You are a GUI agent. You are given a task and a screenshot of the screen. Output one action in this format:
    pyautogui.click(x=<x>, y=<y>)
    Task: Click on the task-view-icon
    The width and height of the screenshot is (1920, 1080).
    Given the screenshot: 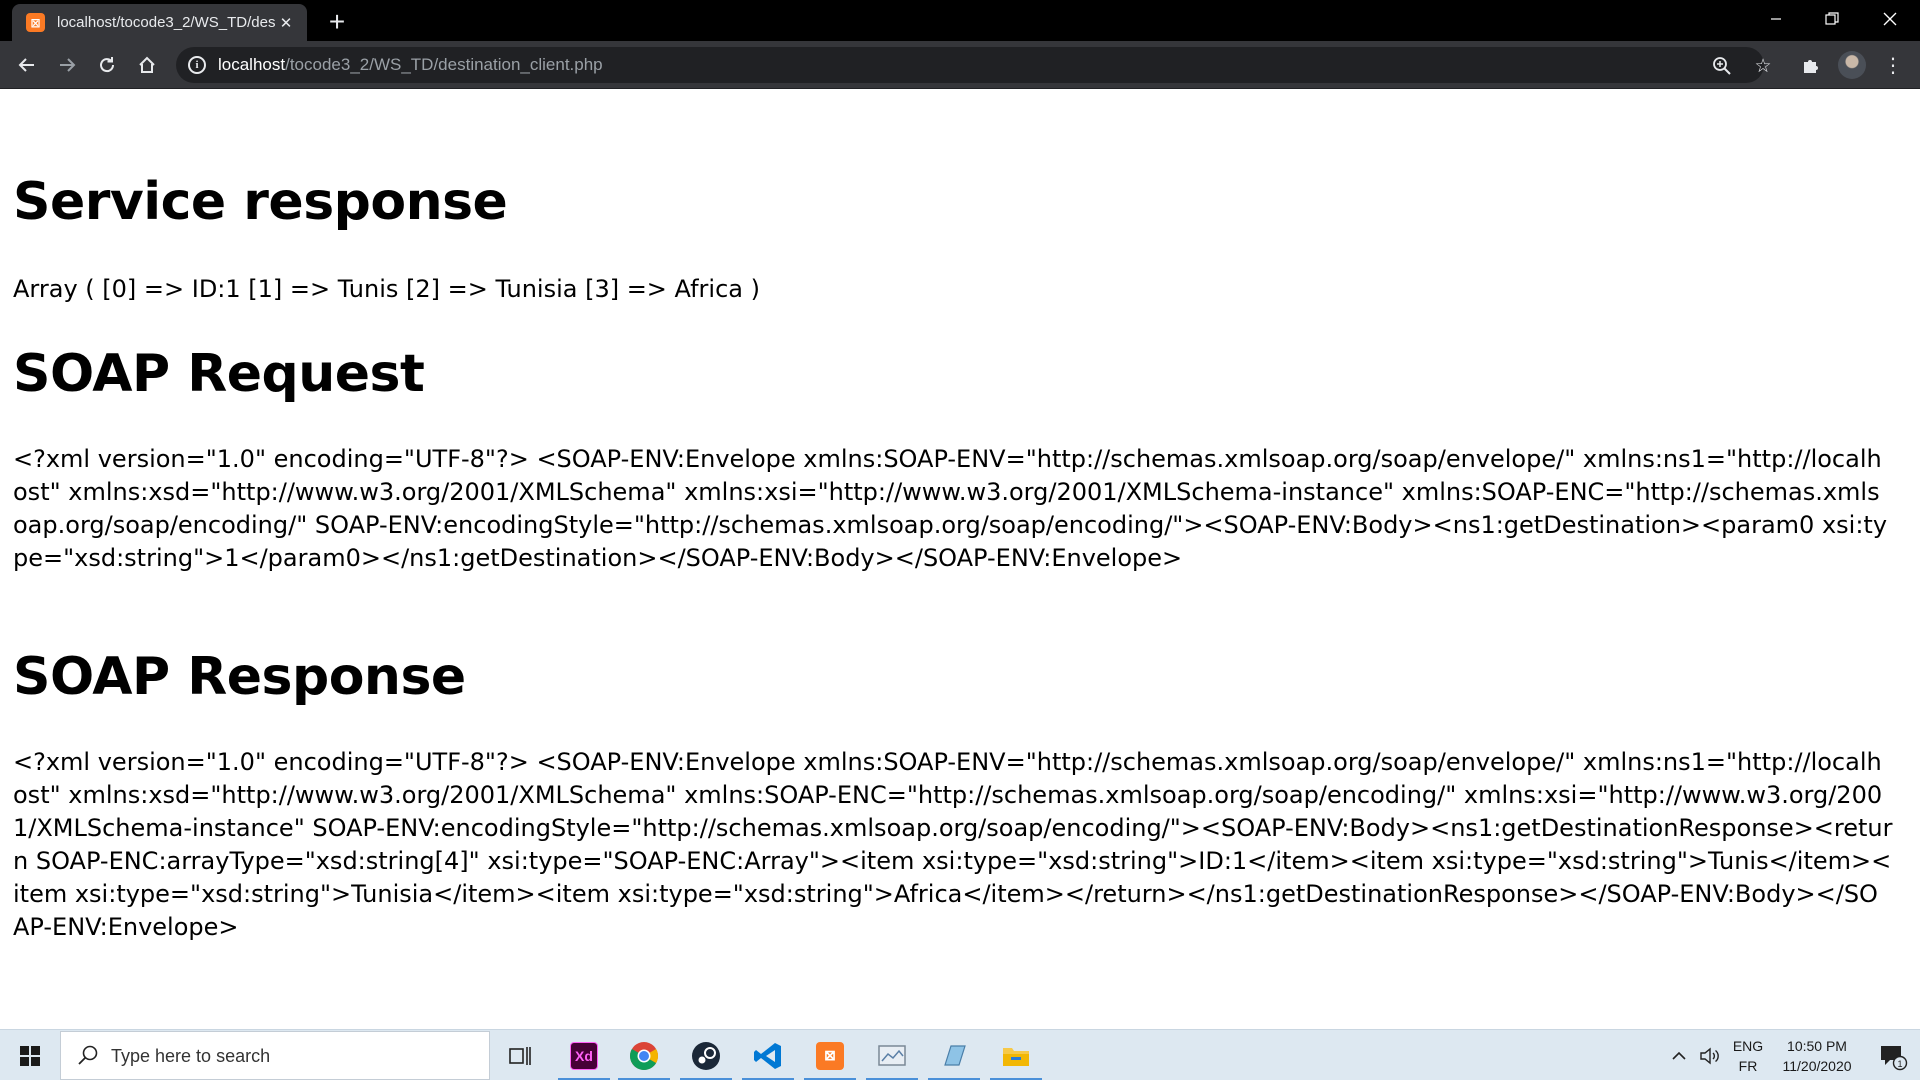 What is the action you would take?
    pyautogui.click(x=520, y=1055)
    